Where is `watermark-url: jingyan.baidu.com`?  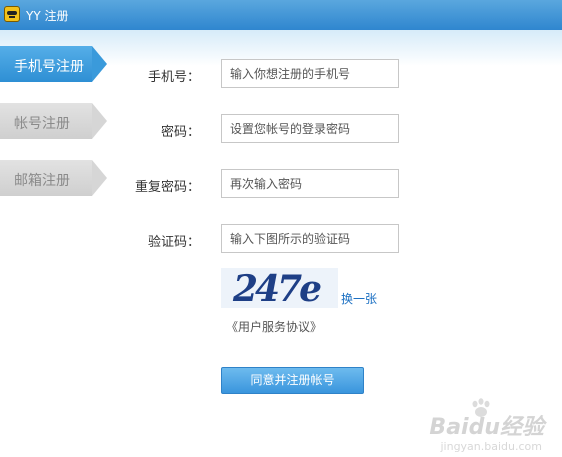
watermark-url: jingyan.baidu.com is located at coordinates (491, 446).